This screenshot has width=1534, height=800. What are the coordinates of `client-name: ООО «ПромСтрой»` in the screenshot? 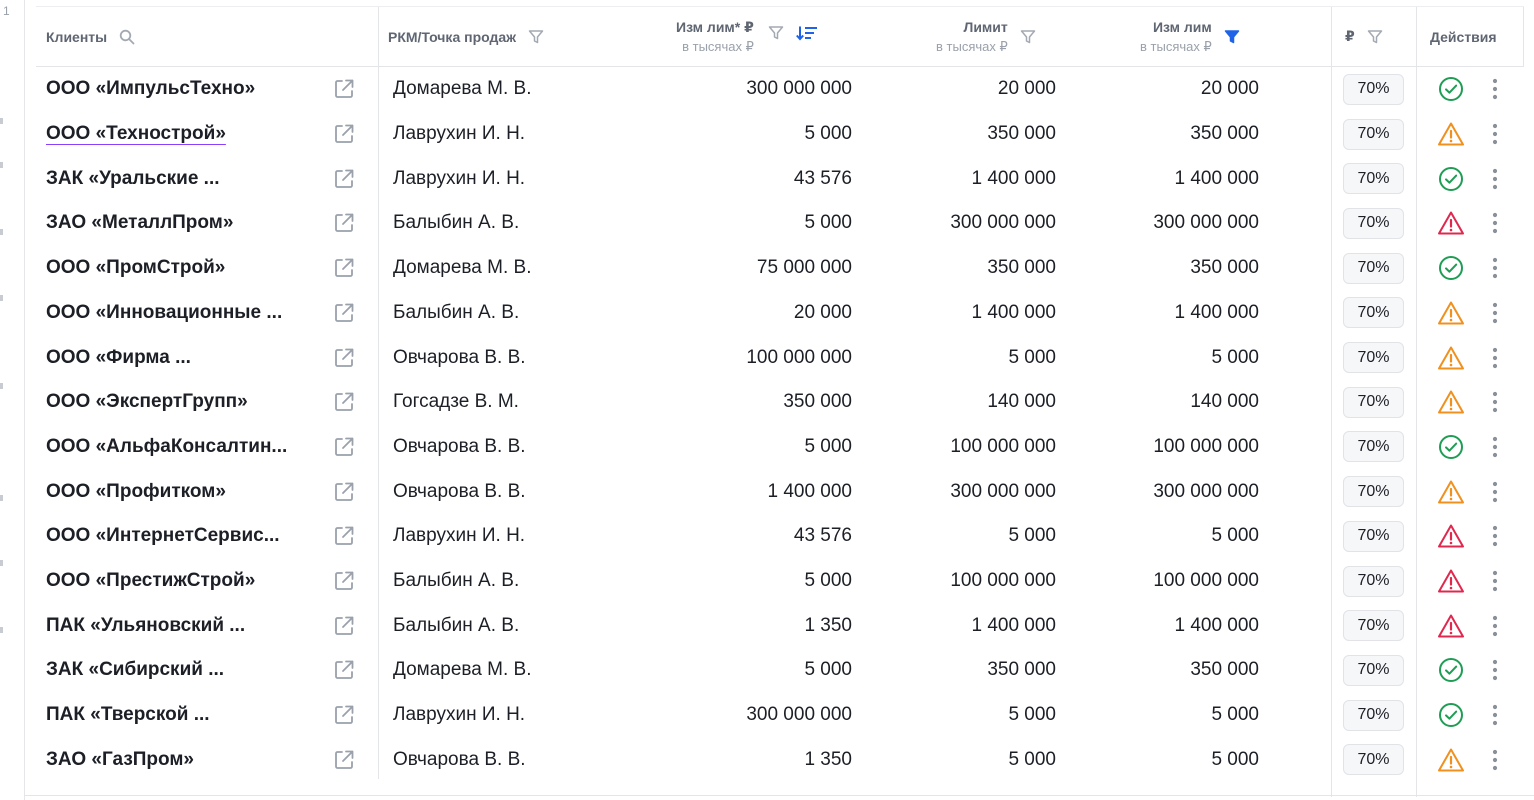 It's located at (182, 268).